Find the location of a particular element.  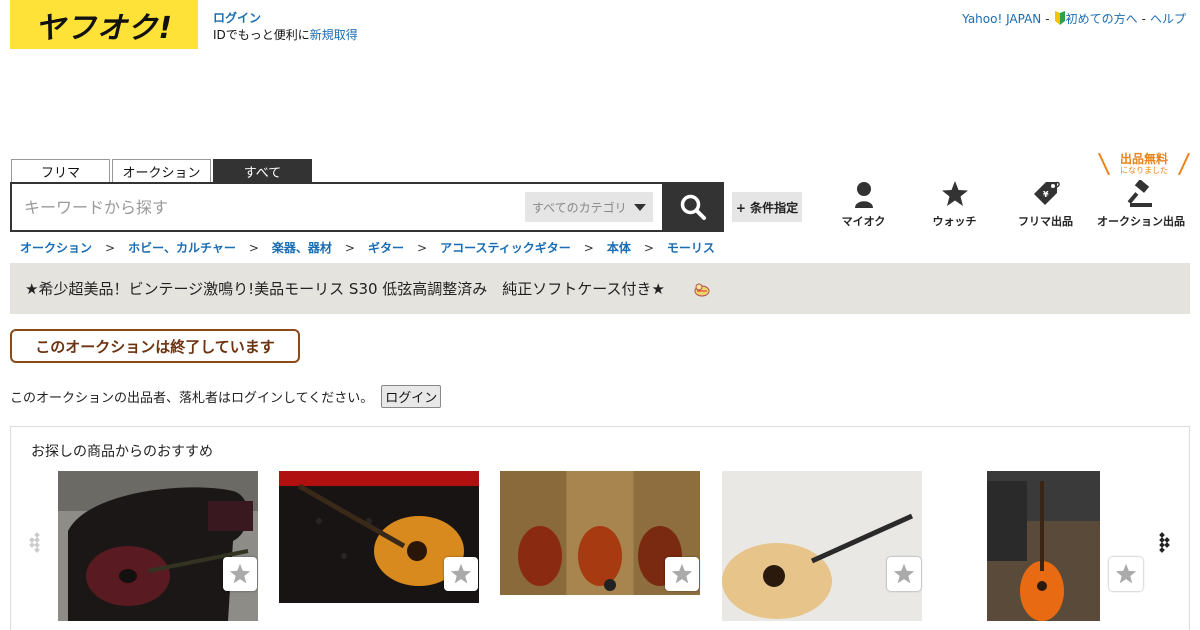

my-auction-nav: マイオク is located at coordinates (863, 204).